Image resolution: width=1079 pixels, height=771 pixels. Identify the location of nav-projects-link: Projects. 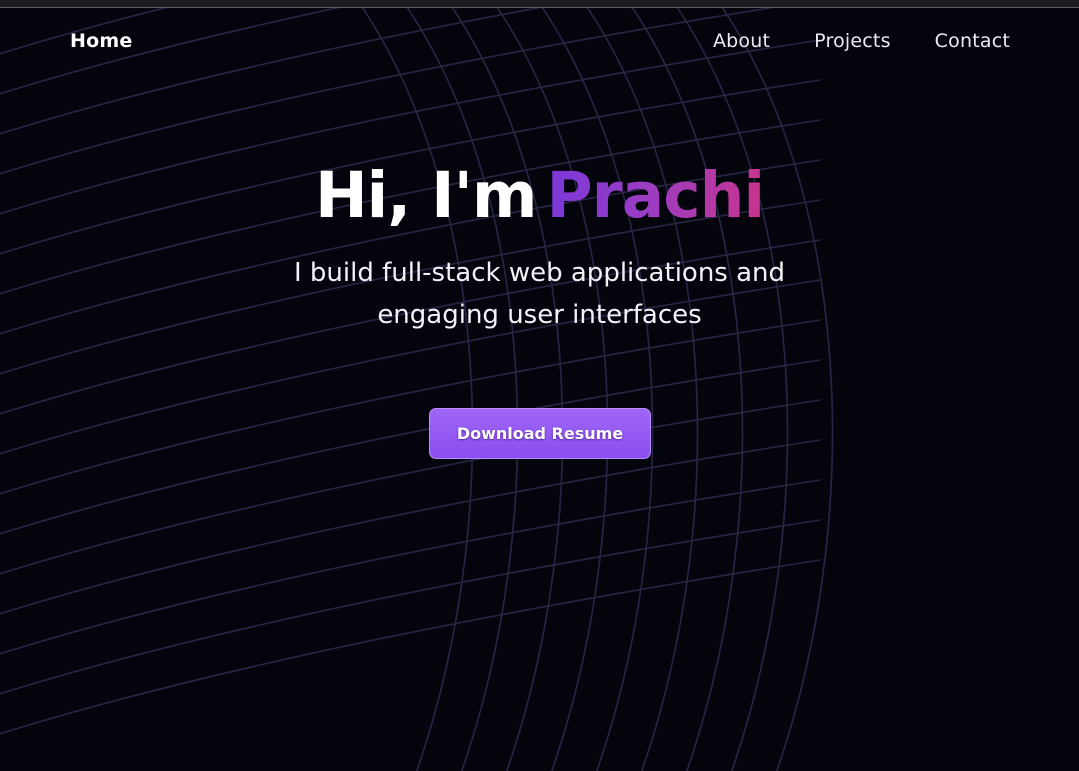
(852, 41).